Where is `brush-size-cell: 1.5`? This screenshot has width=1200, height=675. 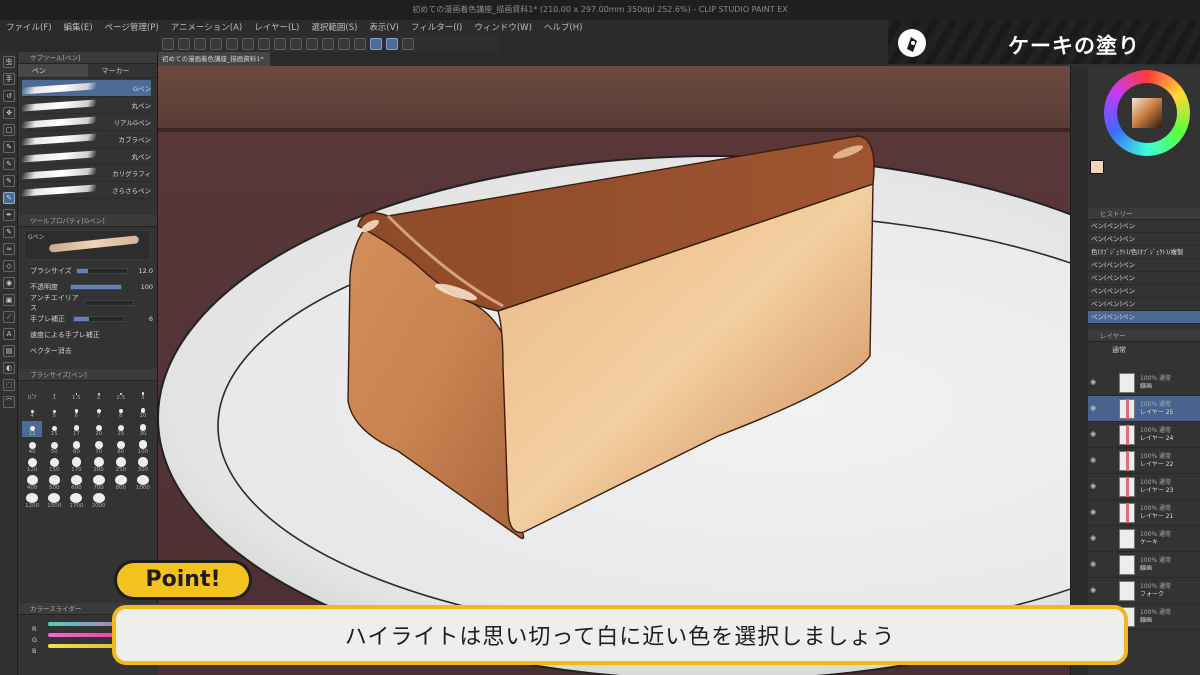
brush-size-cell: 1.5 is located at coordinates (76, 393).